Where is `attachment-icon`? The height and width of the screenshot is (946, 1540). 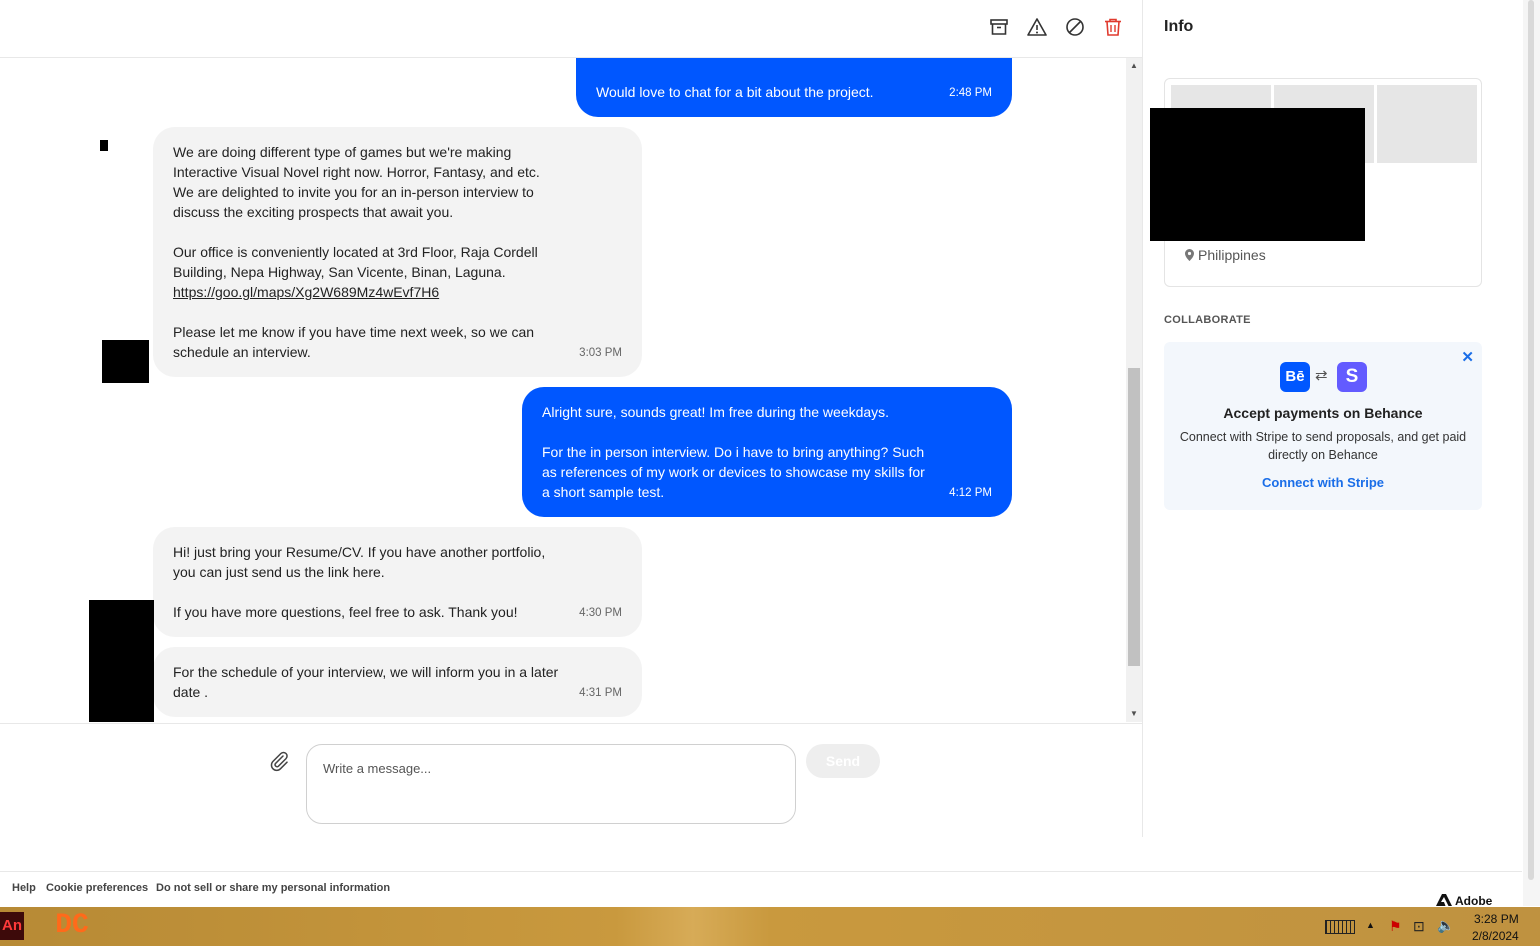 attachment-icon is located at coordinates (279, 761).